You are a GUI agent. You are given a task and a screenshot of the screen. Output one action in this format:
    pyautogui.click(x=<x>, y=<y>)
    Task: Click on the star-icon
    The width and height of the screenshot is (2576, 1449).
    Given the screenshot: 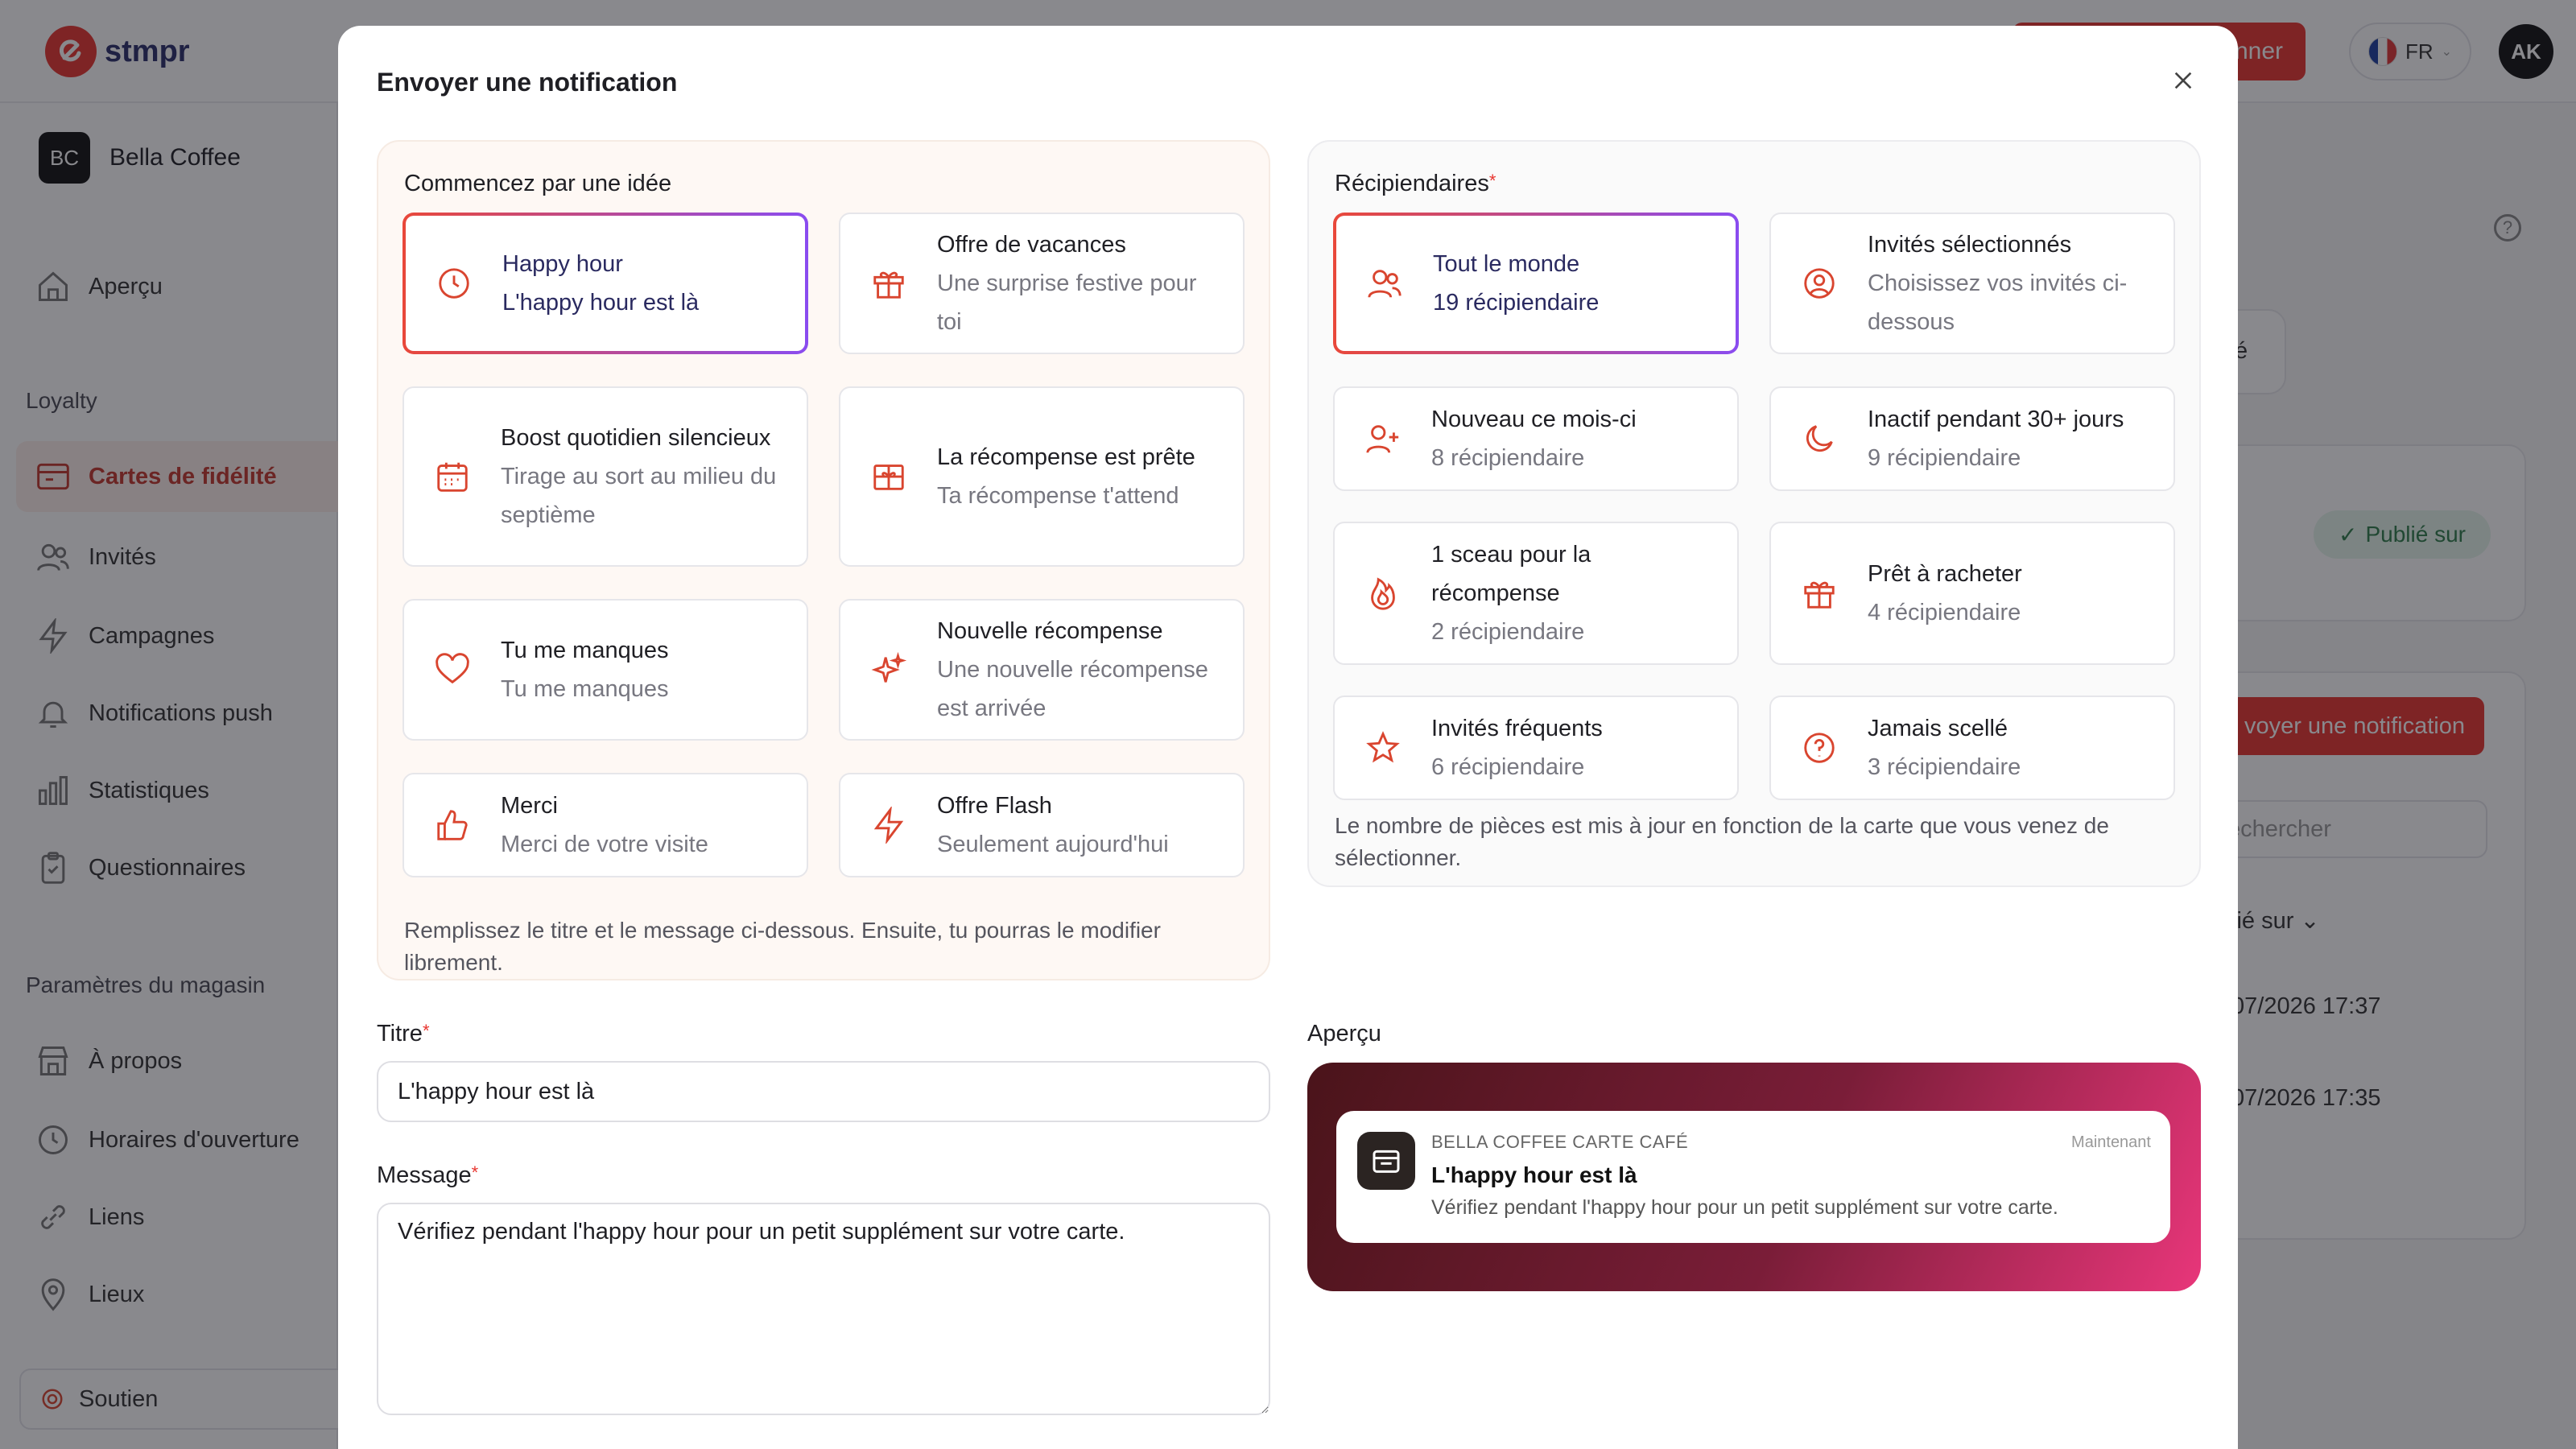 What is the action you would take?
    pyautogui.click(x=1383, y=747)
    